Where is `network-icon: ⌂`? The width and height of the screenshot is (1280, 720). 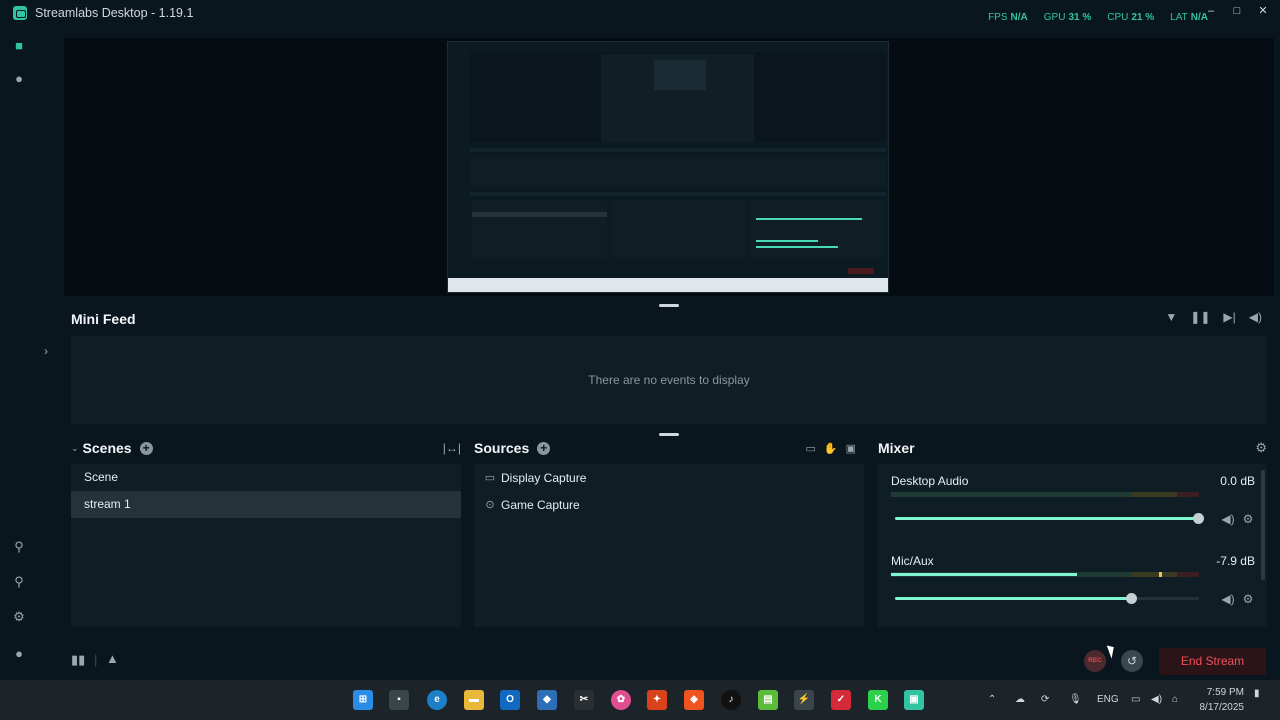 network-icon: ⌂ is located at coordinates (1175, 699).